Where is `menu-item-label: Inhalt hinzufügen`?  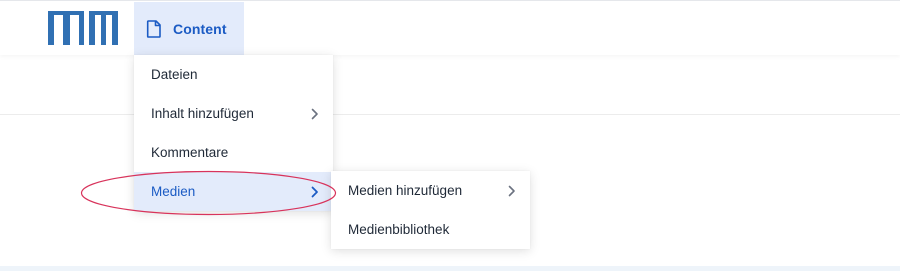 menu-item-label: Inhalt hinzufügen is located at coordinates (202, 113).